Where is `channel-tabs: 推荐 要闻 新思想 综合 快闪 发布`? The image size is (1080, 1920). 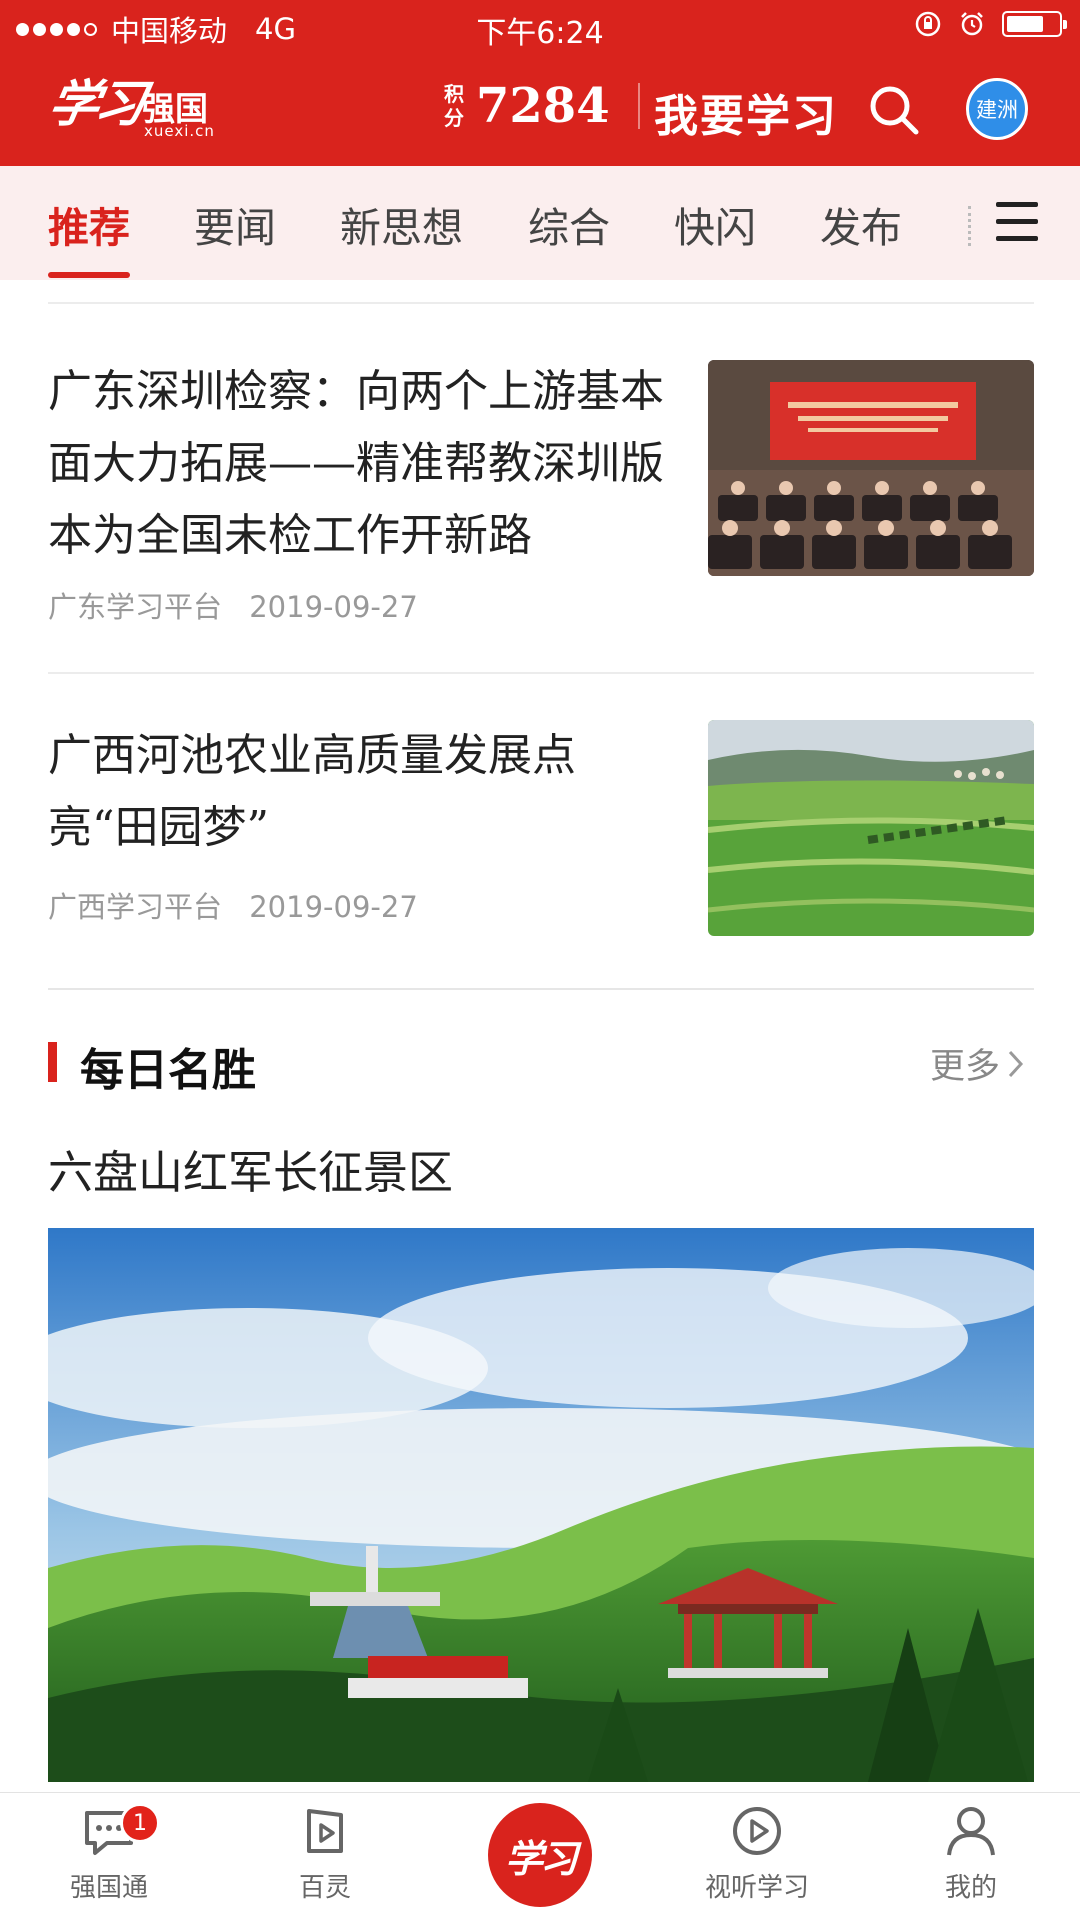 channel-tabs: 推荐 要闻 新思想 综合 快闪 发布 is located at coordinates (540, 223).